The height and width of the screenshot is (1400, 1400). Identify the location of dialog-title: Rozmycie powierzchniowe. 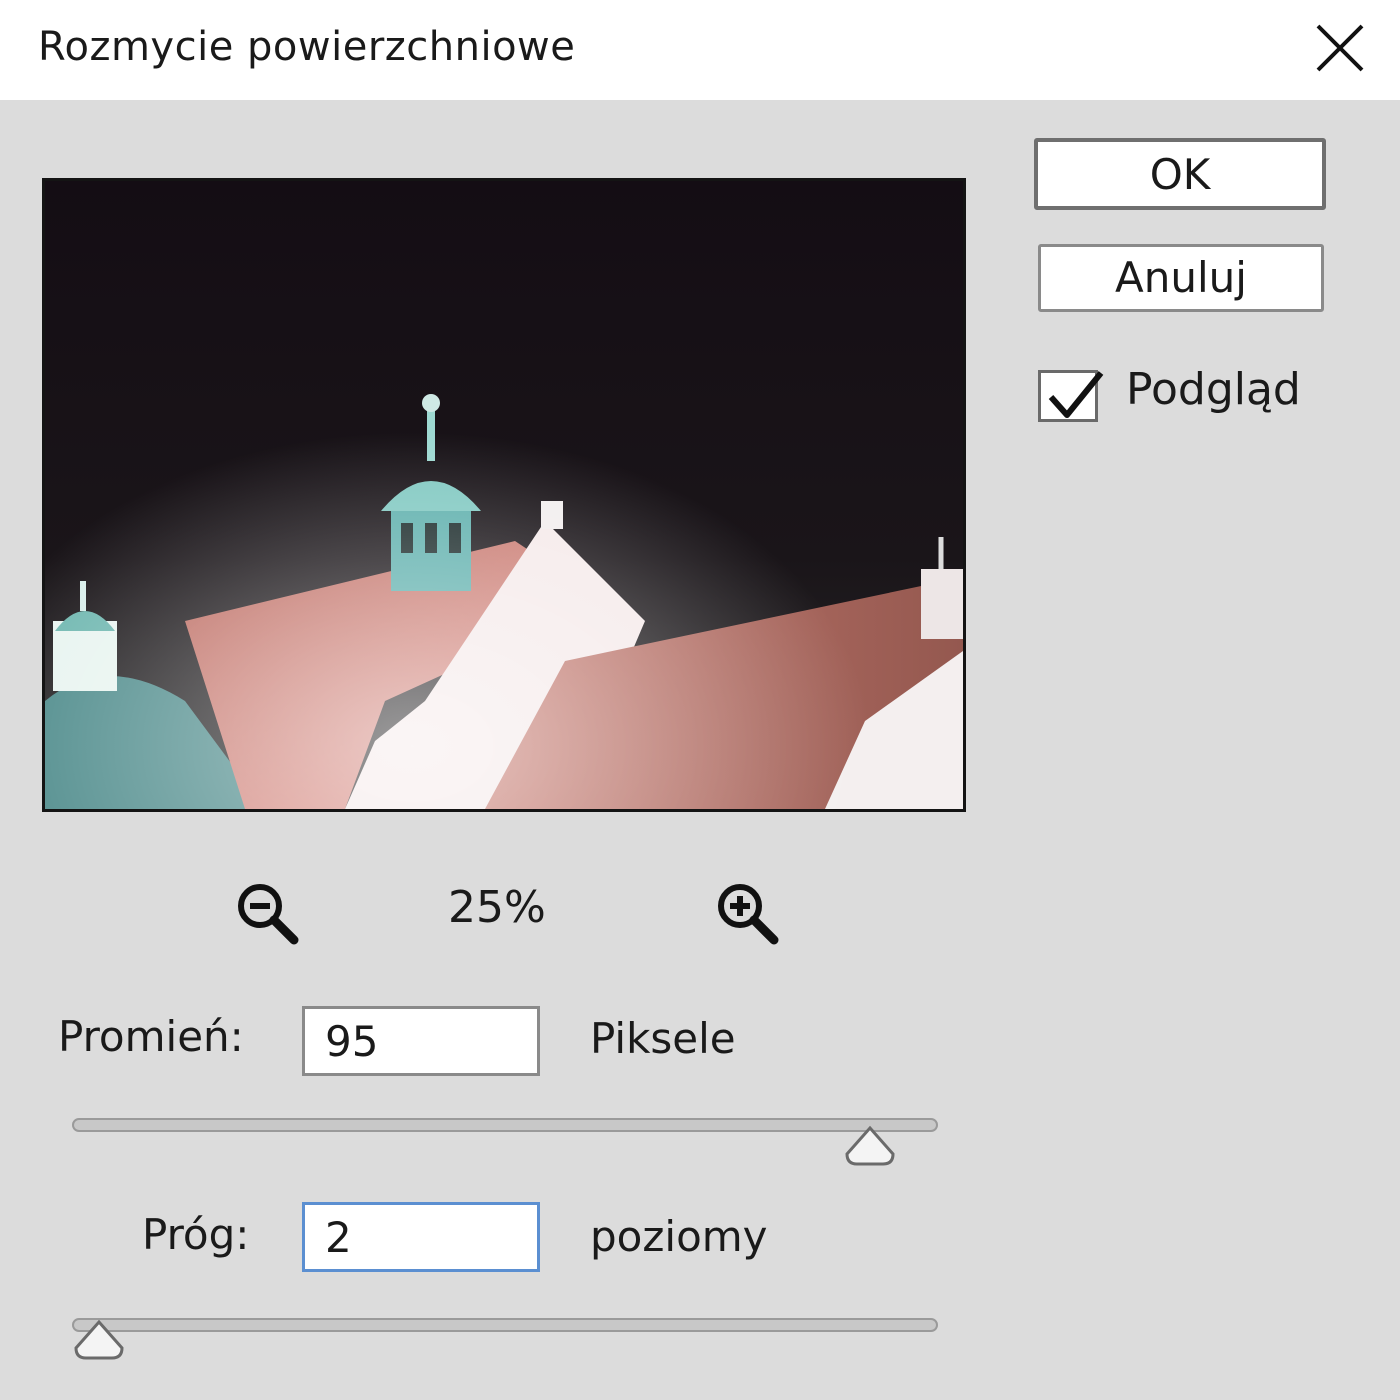
(307, 47).